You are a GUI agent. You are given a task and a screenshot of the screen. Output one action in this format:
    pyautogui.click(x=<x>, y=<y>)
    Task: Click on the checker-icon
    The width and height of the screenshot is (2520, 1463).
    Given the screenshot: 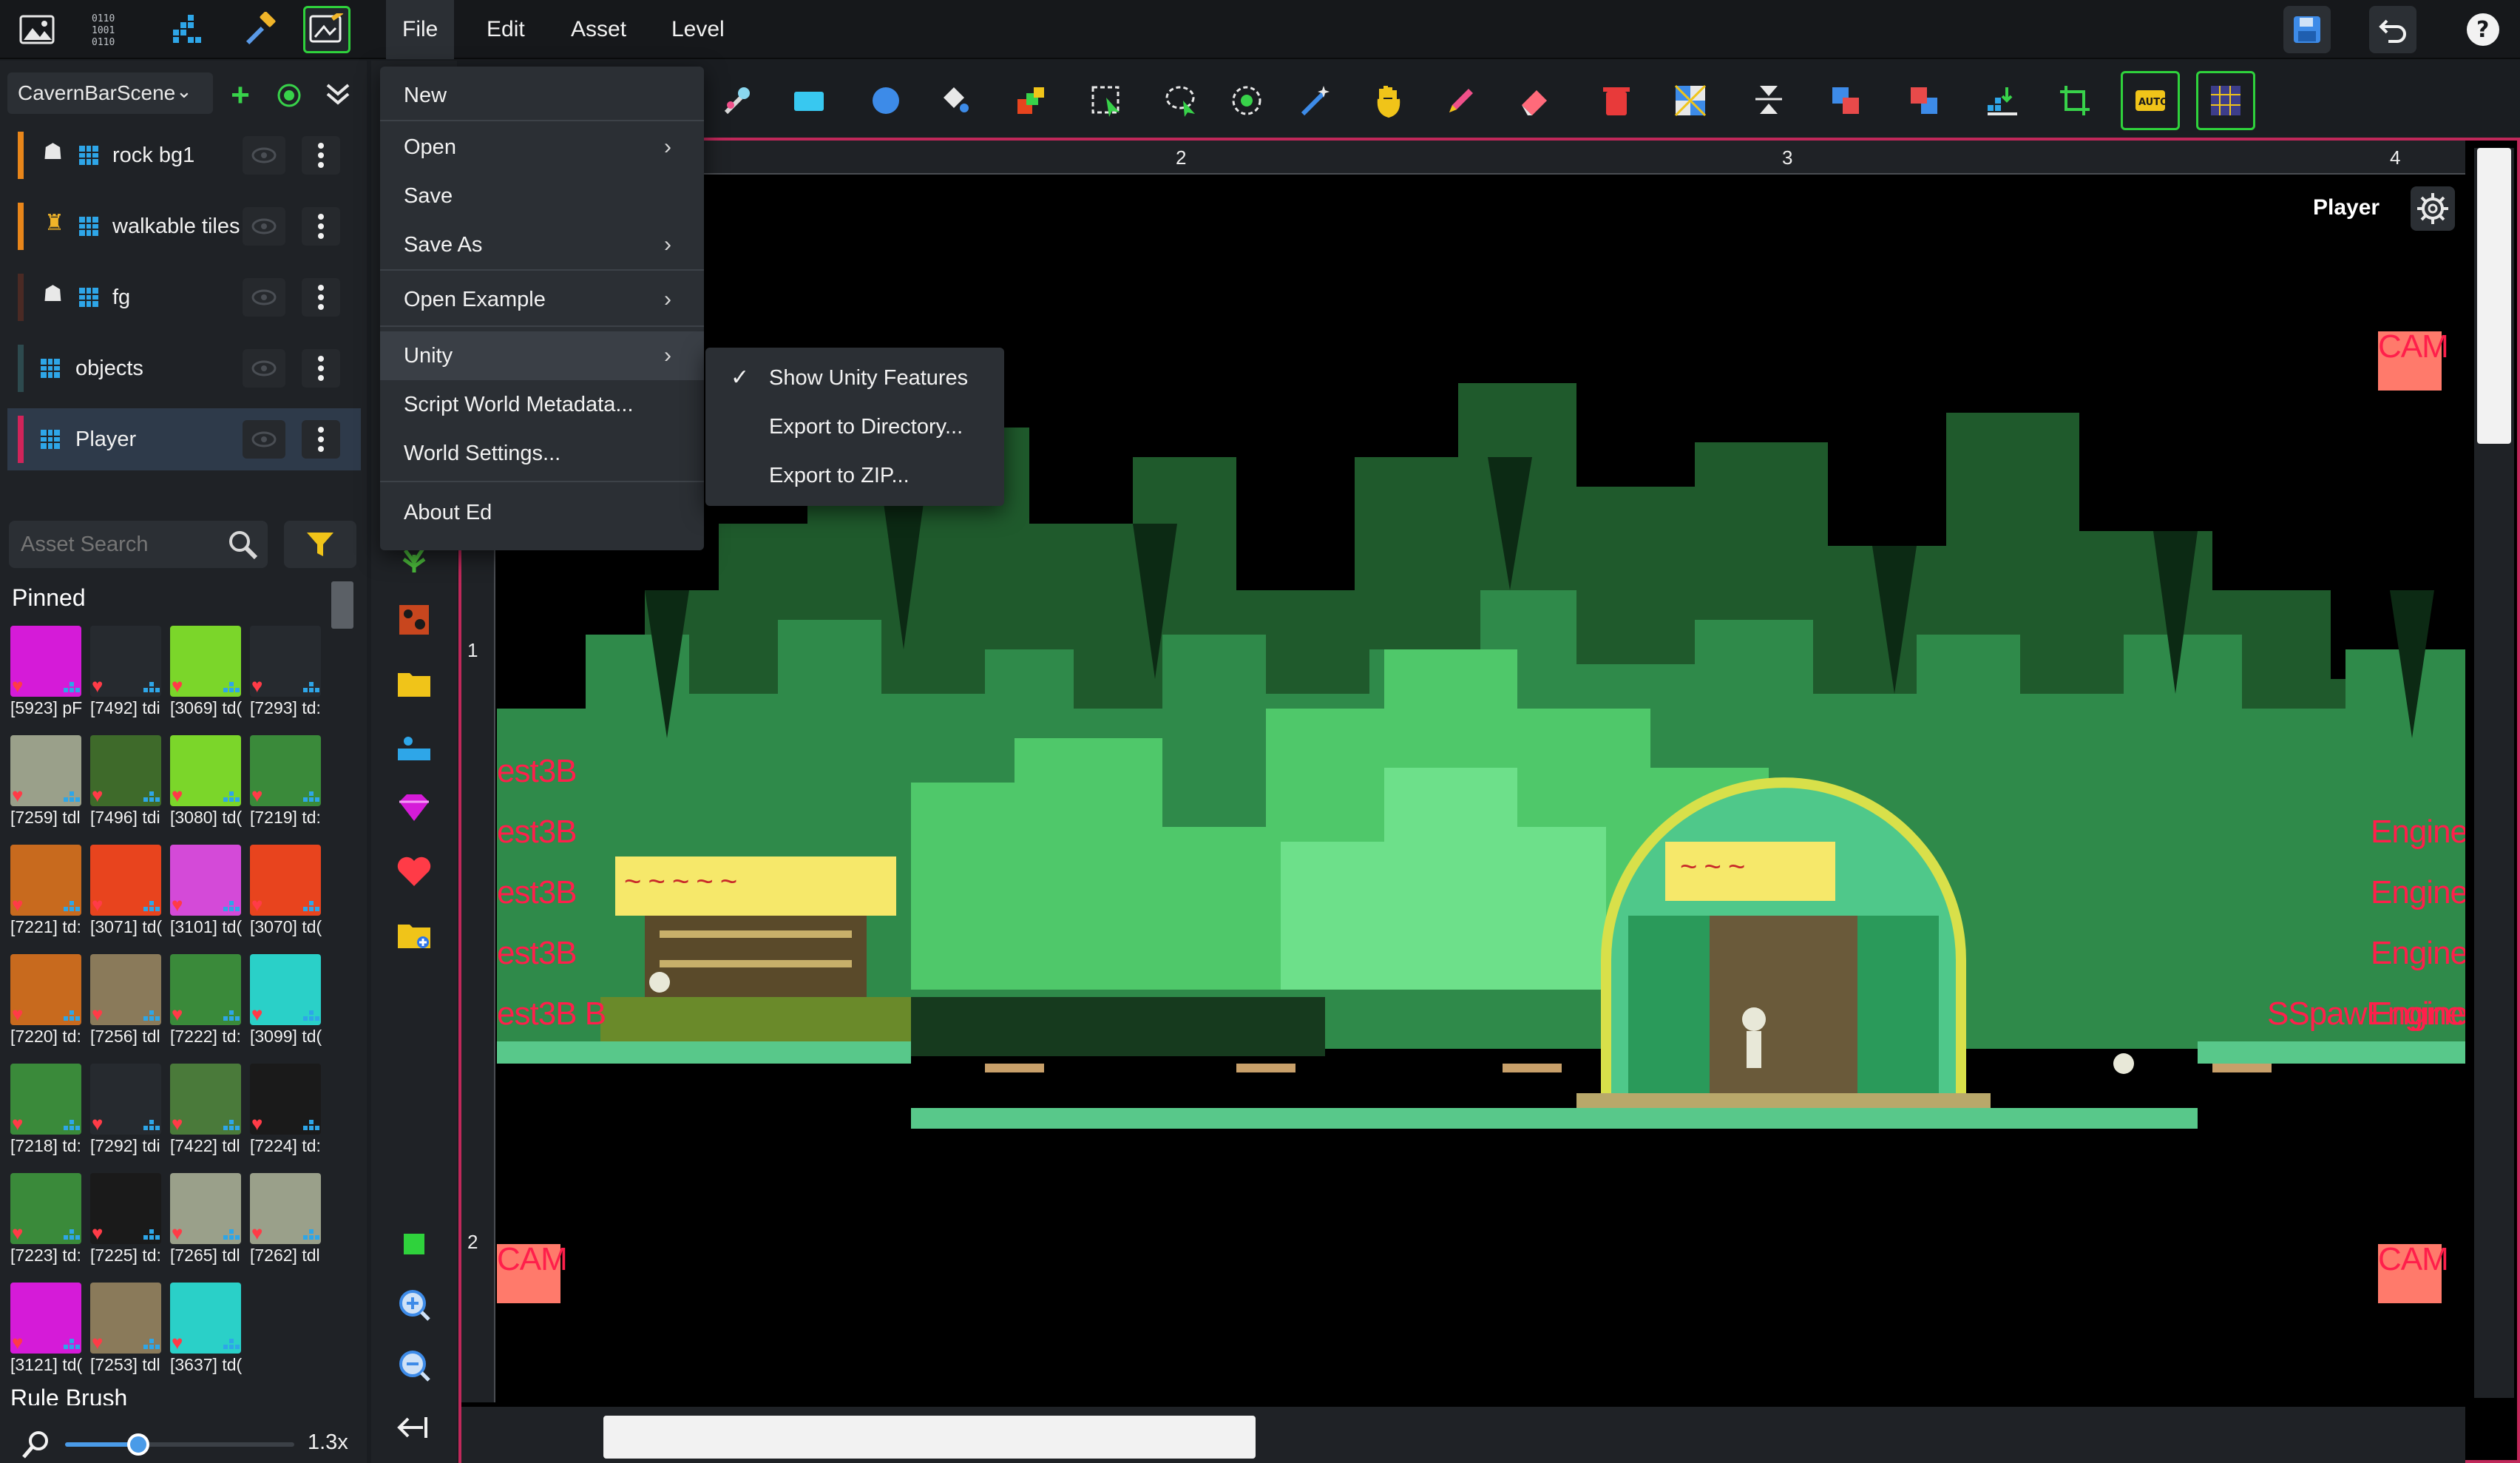 What is the action you would take?
    pyautogui.click(x=1691, y=101)
    